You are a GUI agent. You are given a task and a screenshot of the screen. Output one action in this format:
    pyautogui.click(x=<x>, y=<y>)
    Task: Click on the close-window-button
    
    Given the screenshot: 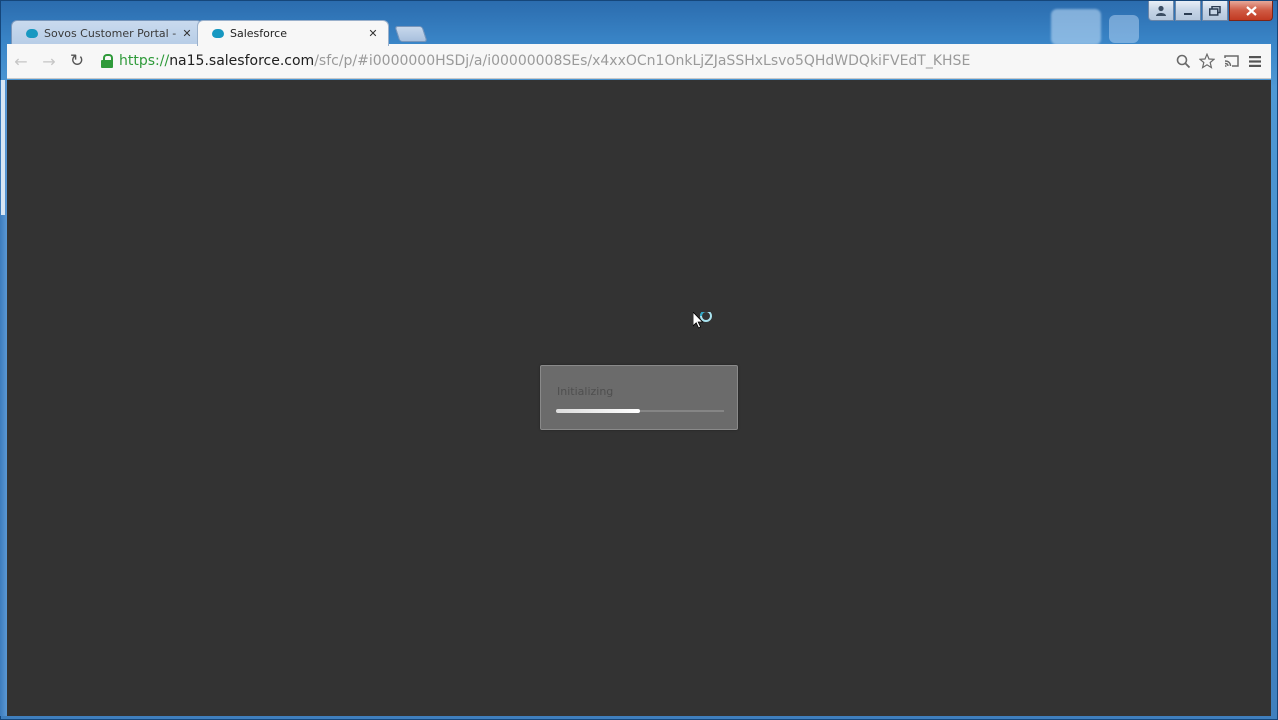 What is the action you would take?
    pyautogui.click(x=1251, y=11)
    